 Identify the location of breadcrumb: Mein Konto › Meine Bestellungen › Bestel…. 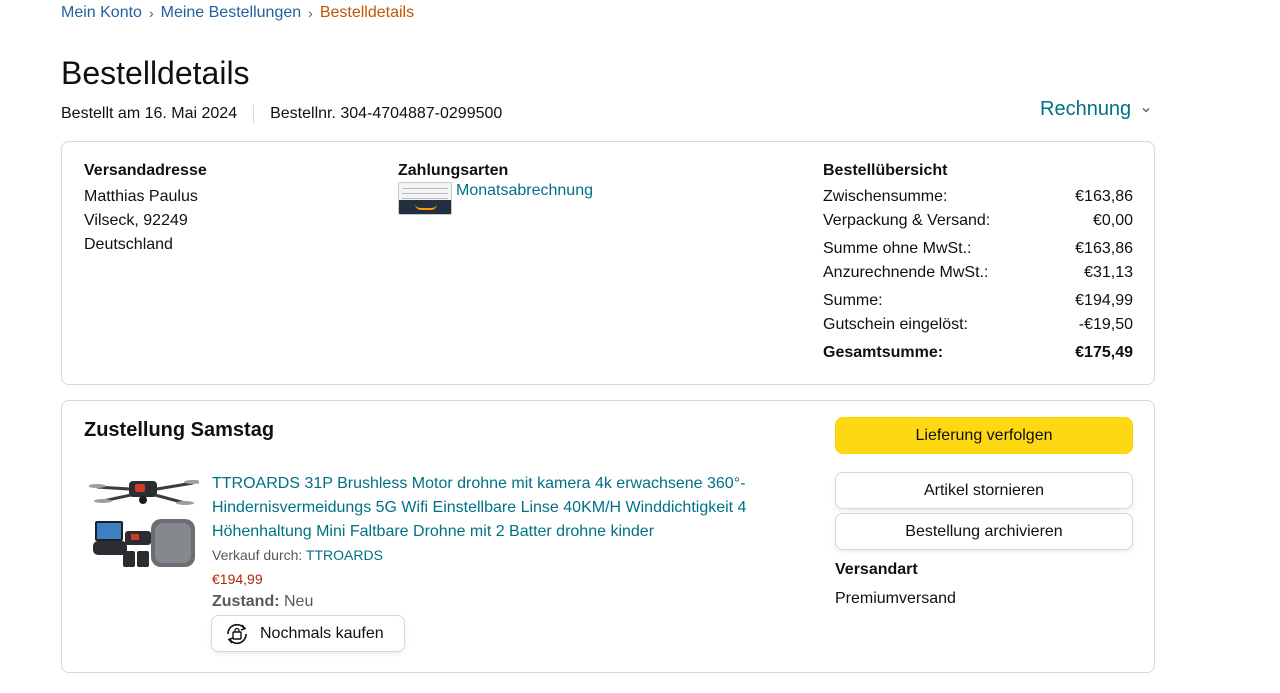
(237, 13).